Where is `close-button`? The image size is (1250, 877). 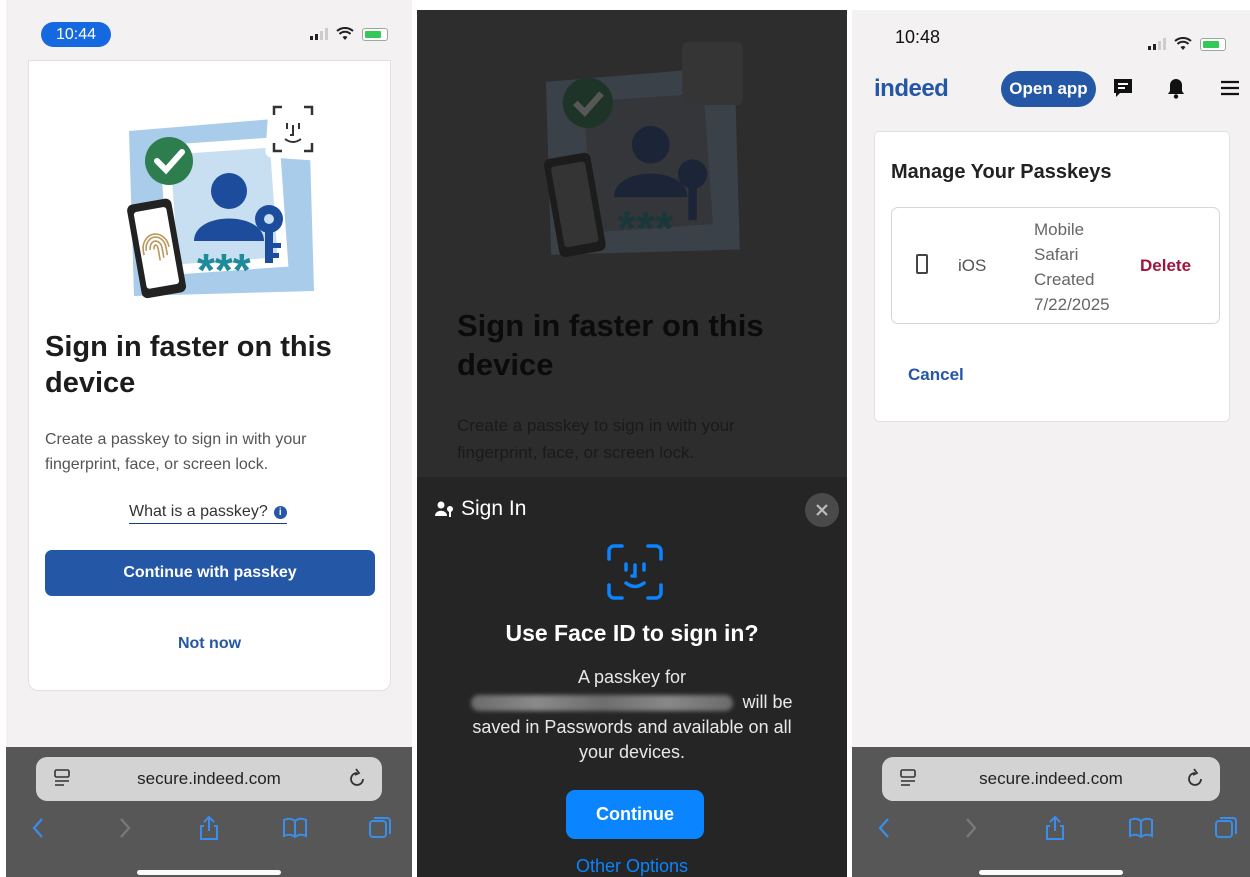
close-button is located at coordinates (822, 510).